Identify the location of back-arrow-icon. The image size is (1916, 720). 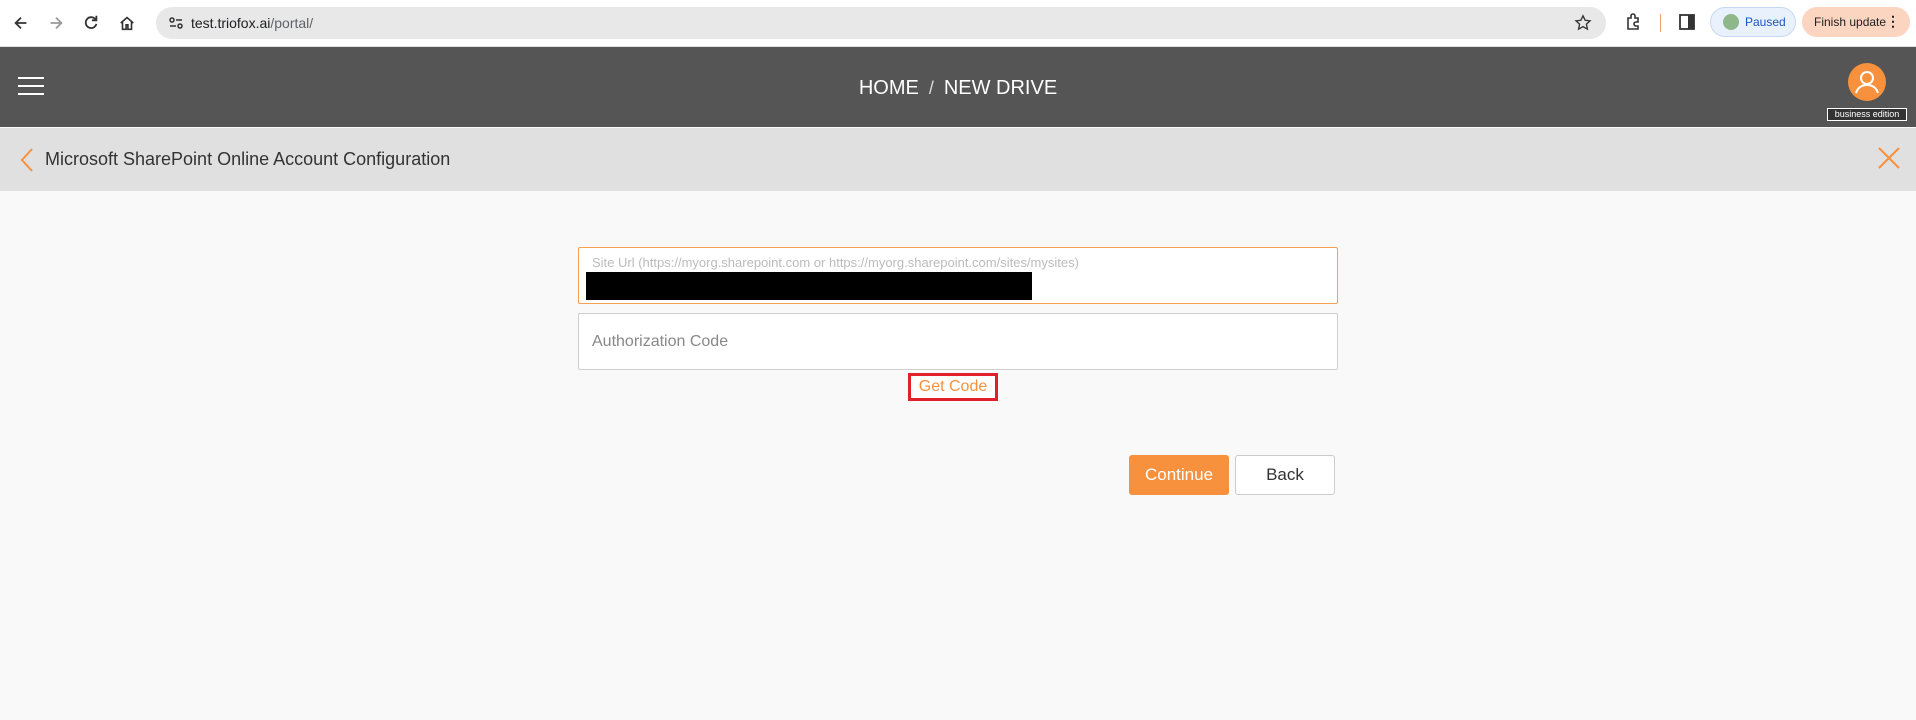
(21, 23).